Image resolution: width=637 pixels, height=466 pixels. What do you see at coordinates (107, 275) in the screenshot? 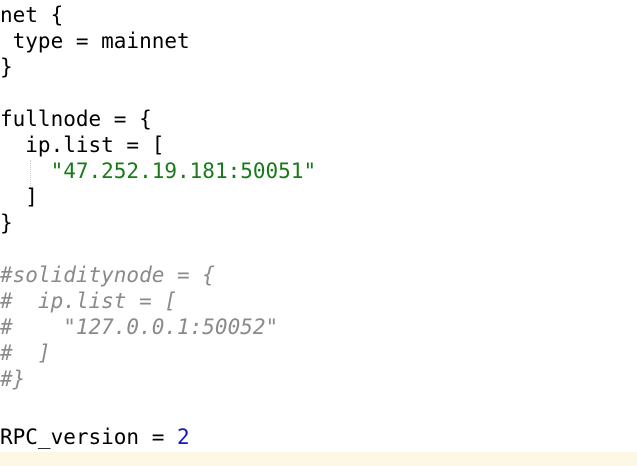
I see `comment-line: #soliditynode = {` at bounding box center [107, 275].